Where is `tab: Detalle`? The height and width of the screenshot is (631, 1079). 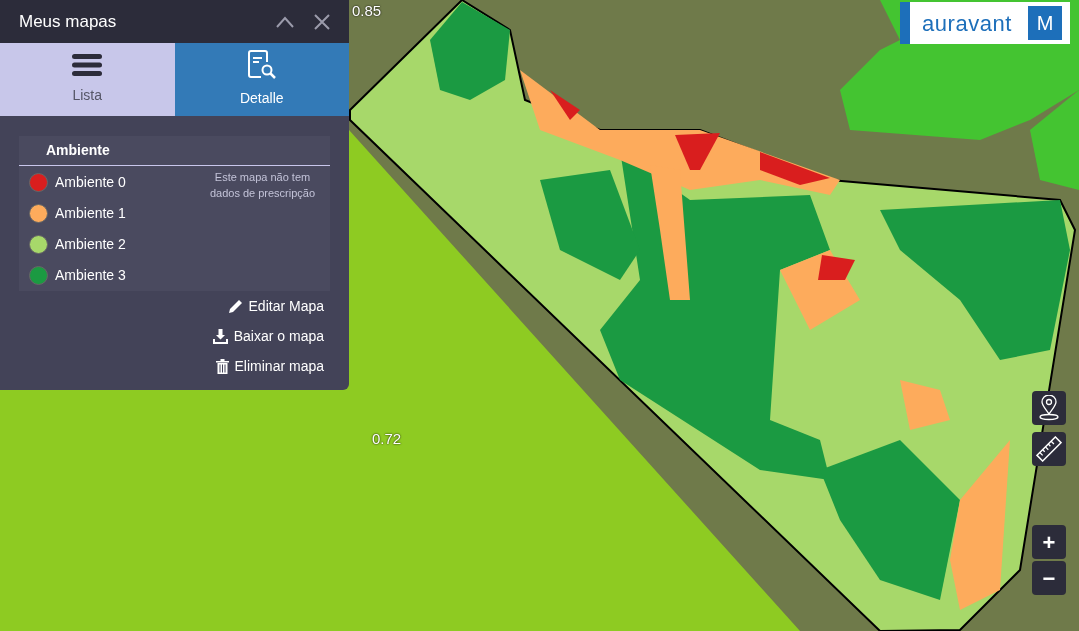
tab: Detalle is located at coordinates (261, 79).